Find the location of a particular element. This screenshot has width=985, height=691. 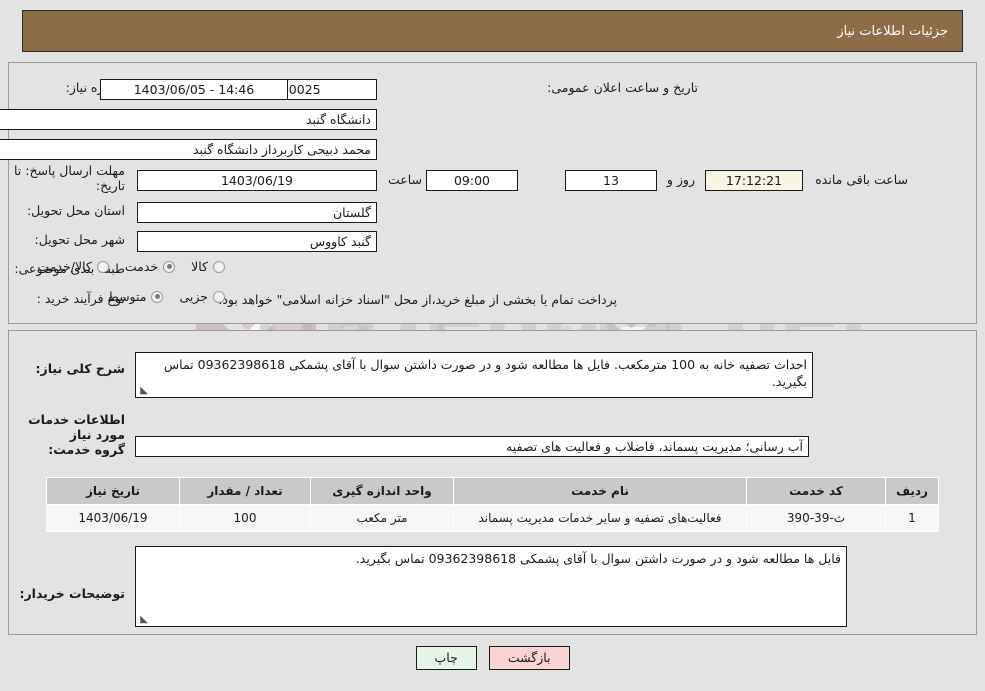

services-heading: اطلاعات خدمات مورد نیاز is located at coordinates (76, 427).